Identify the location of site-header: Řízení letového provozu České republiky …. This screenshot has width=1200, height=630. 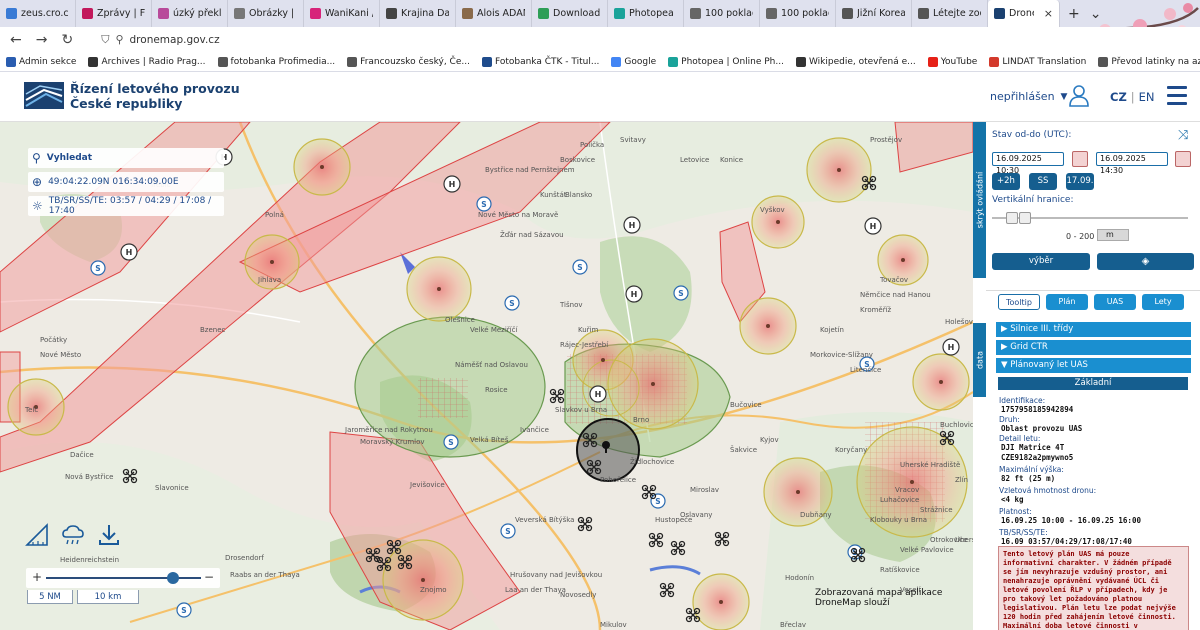
(600, 97).